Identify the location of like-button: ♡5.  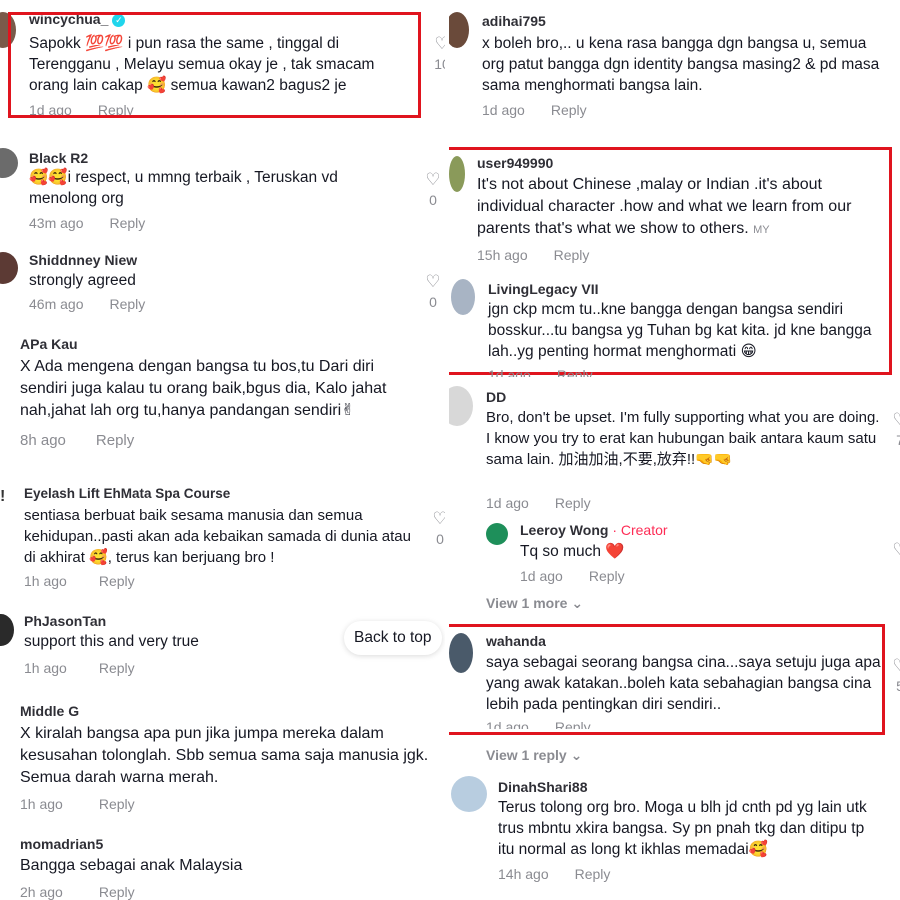
(895, 677).